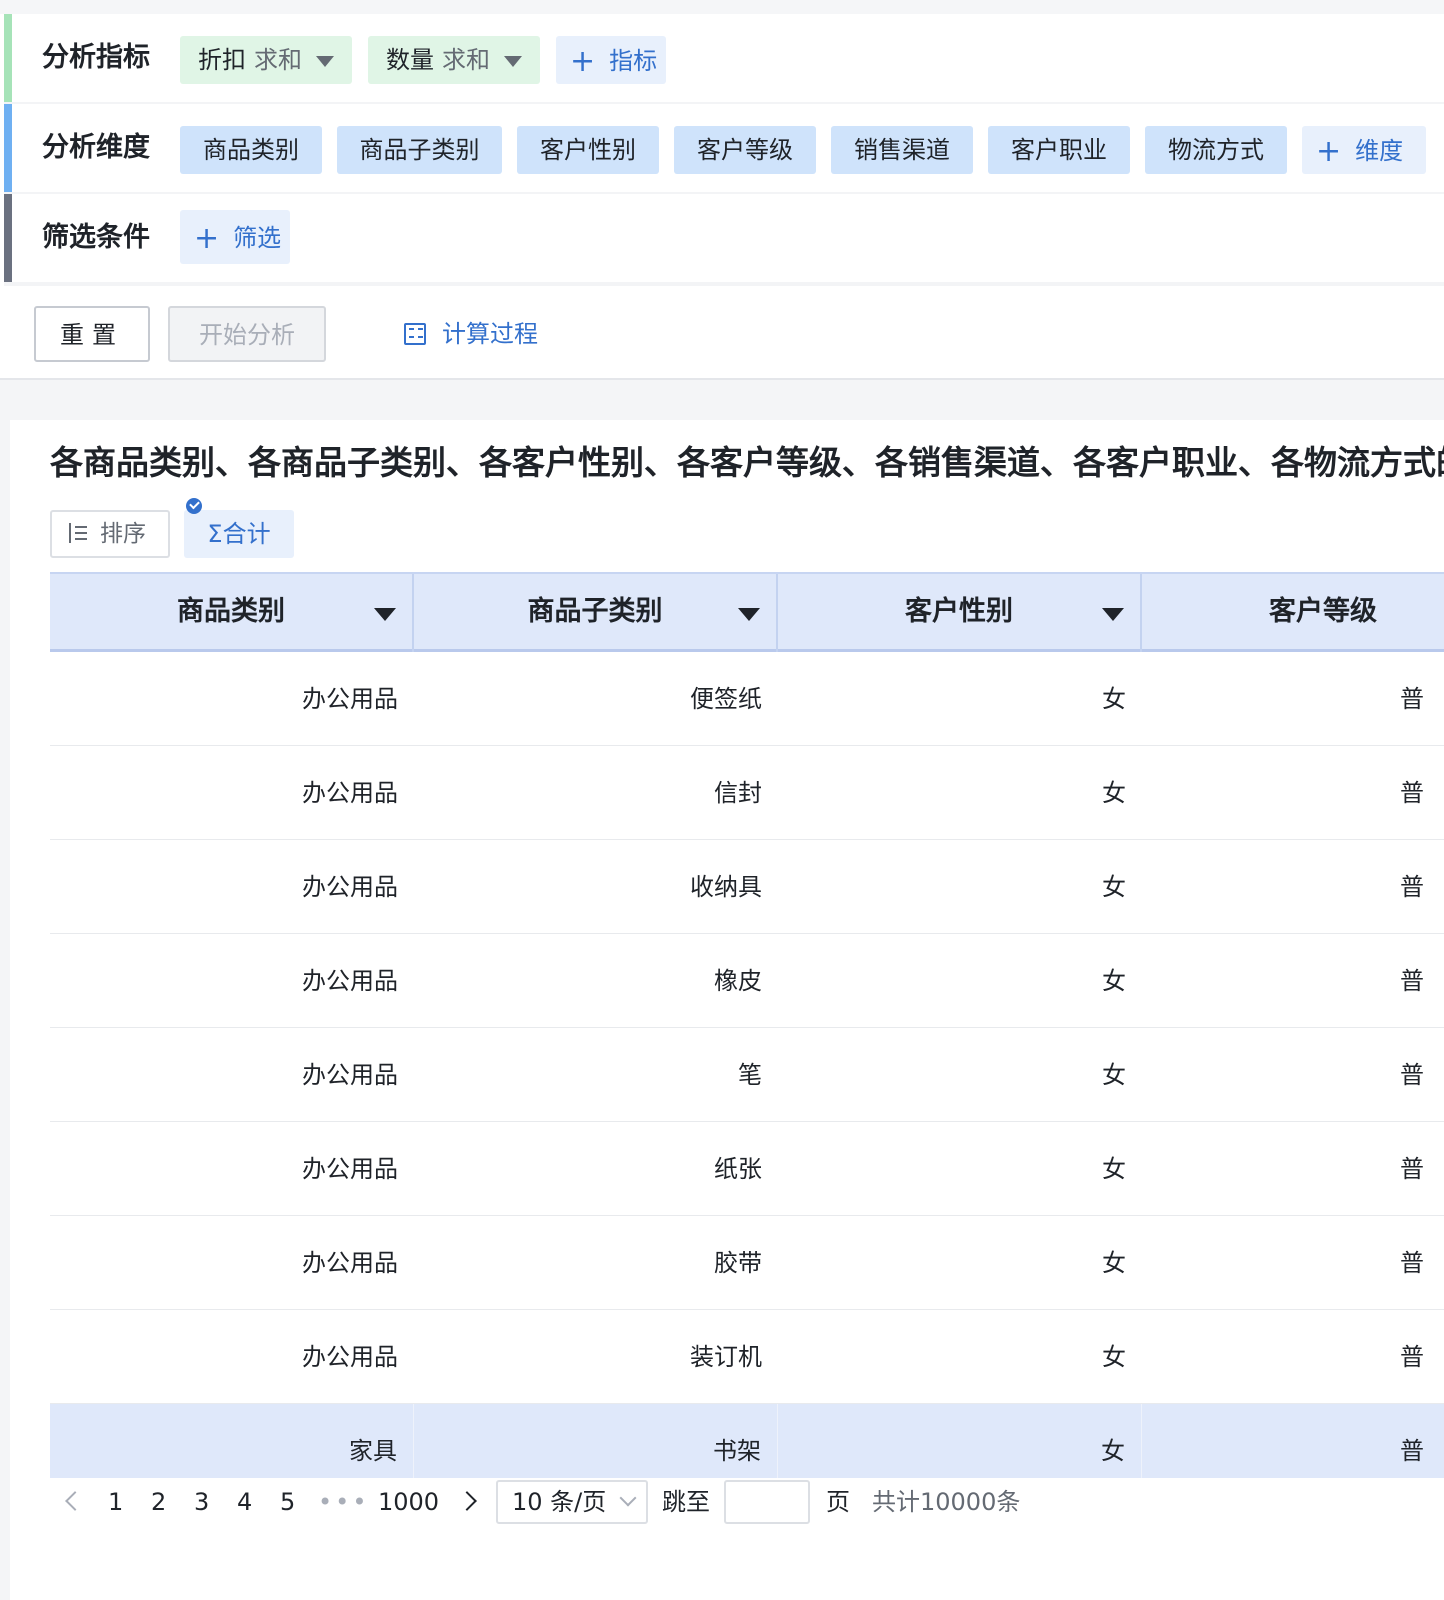  I want to click on metric-name: 折扣, so click(222, 60).